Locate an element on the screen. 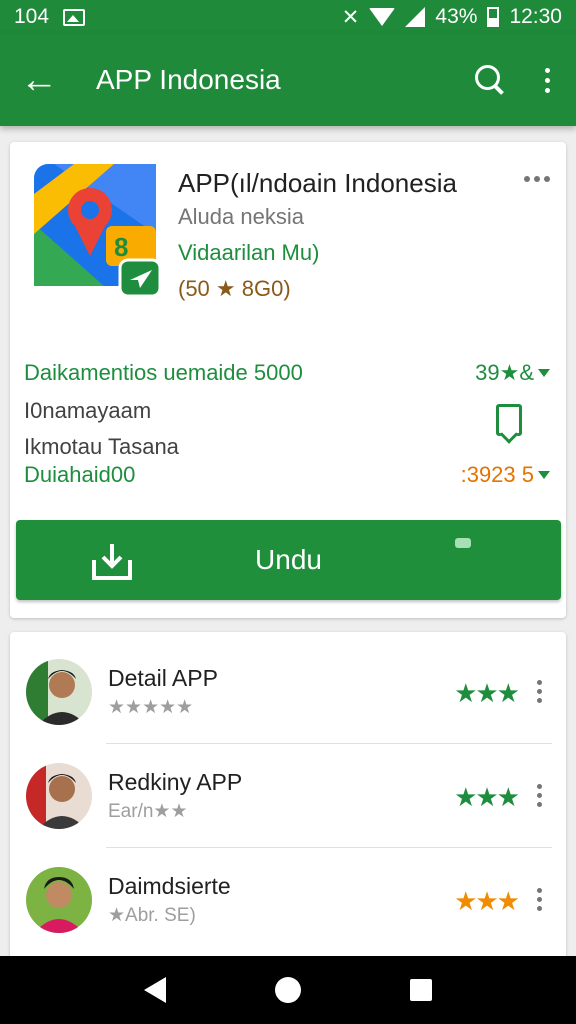  review-subtitle: ★★★★★ is located at coordinates (151, 707).